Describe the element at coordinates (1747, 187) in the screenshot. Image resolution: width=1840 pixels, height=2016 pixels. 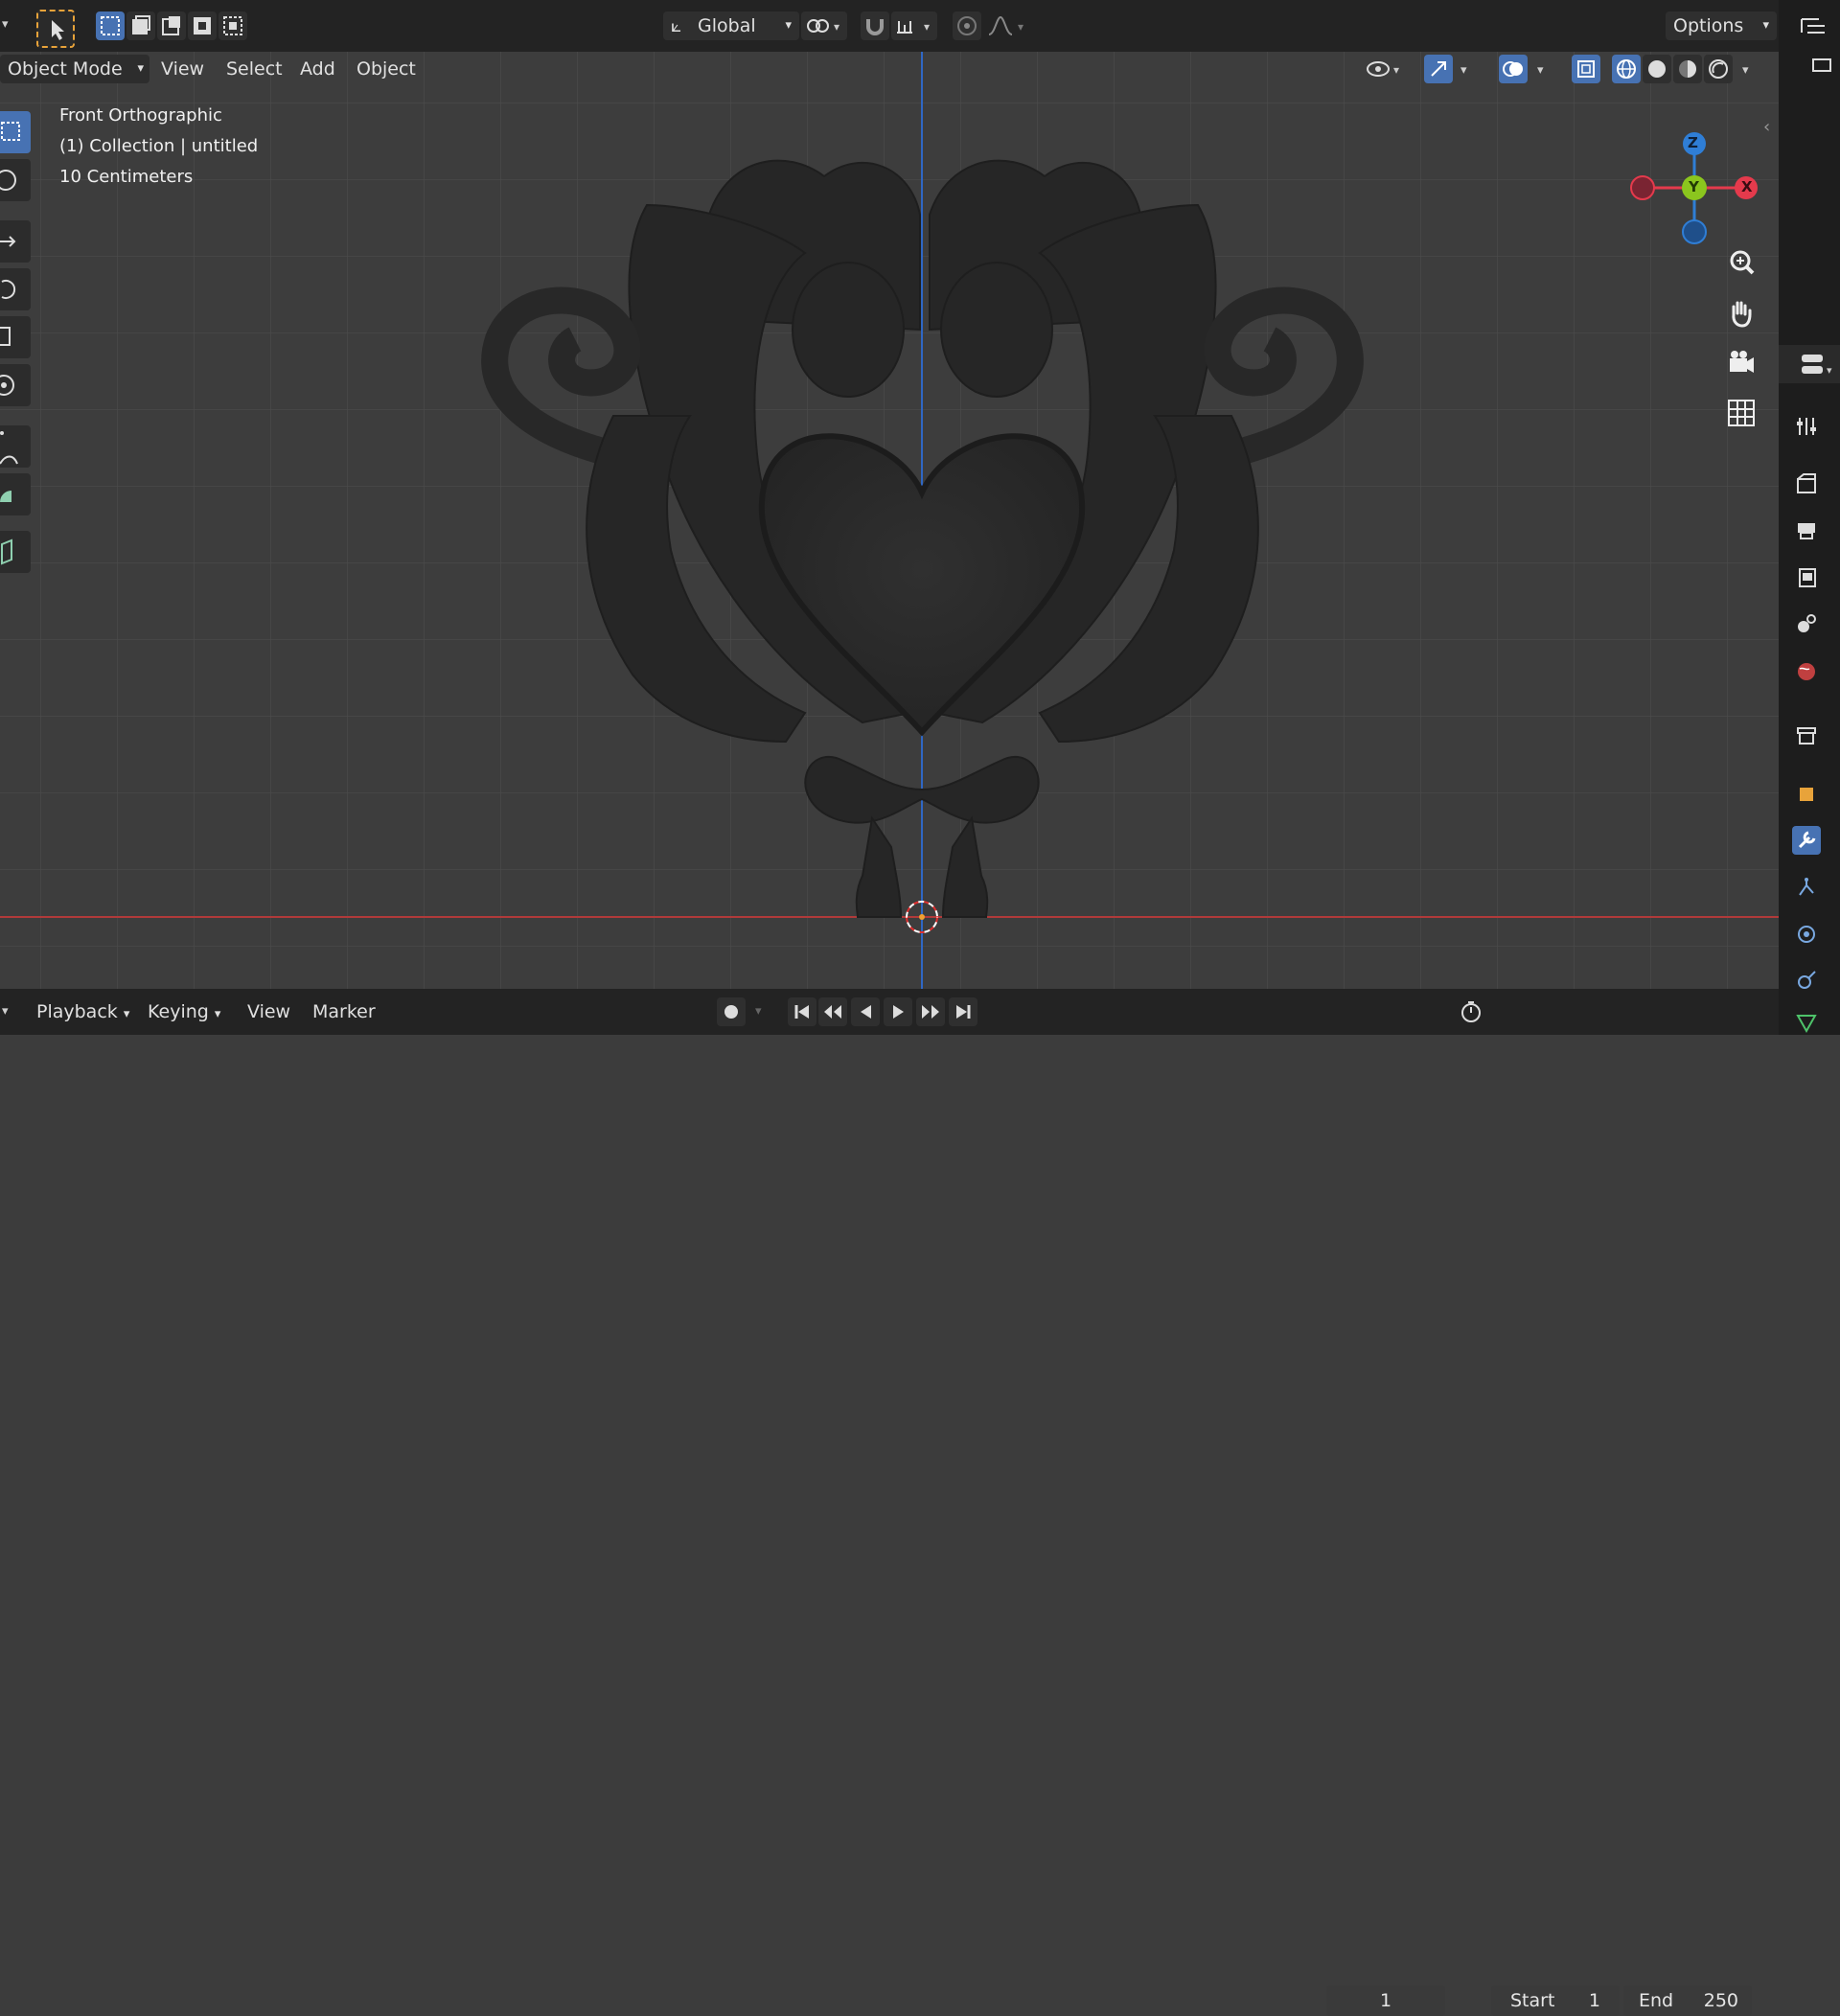
I see `gizmo-x-label: X` at that location.